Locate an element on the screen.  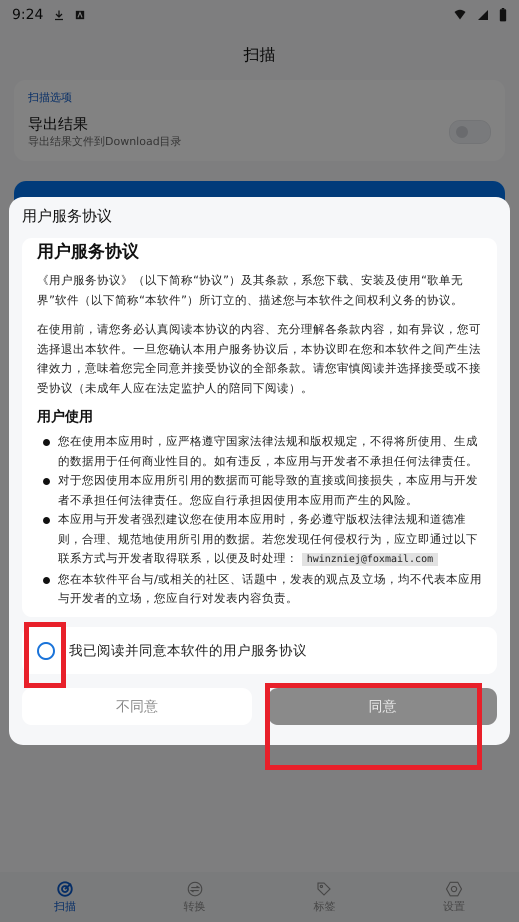
agreement-paragraph: 《用户服务协议》（以下简称“协议”）及其条款，系您下载、安装及使用“歌单无界”软件（以下简称“本软件”）所订立的、描述您与本软件之间权利义务的协议。 is located at coordinates (250, 290).